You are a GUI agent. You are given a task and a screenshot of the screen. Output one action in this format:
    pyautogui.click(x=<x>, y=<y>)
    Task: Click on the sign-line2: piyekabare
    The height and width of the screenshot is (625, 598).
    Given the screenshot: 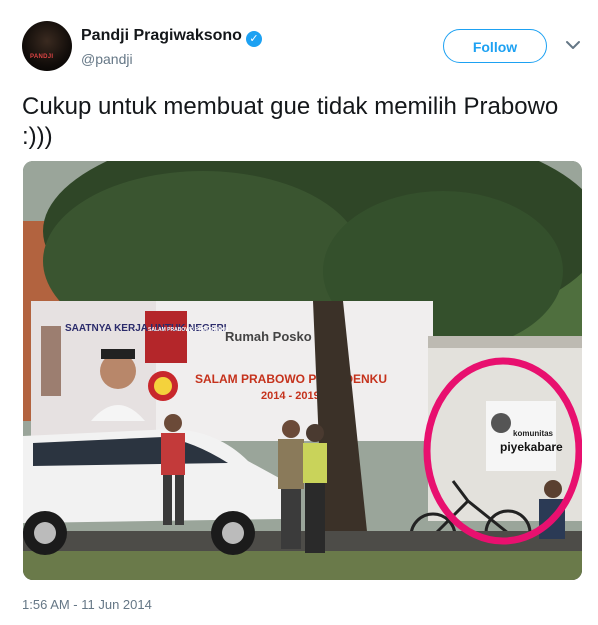 What is the action you would take?
    pyautogui.click(x=531, y=447)
    